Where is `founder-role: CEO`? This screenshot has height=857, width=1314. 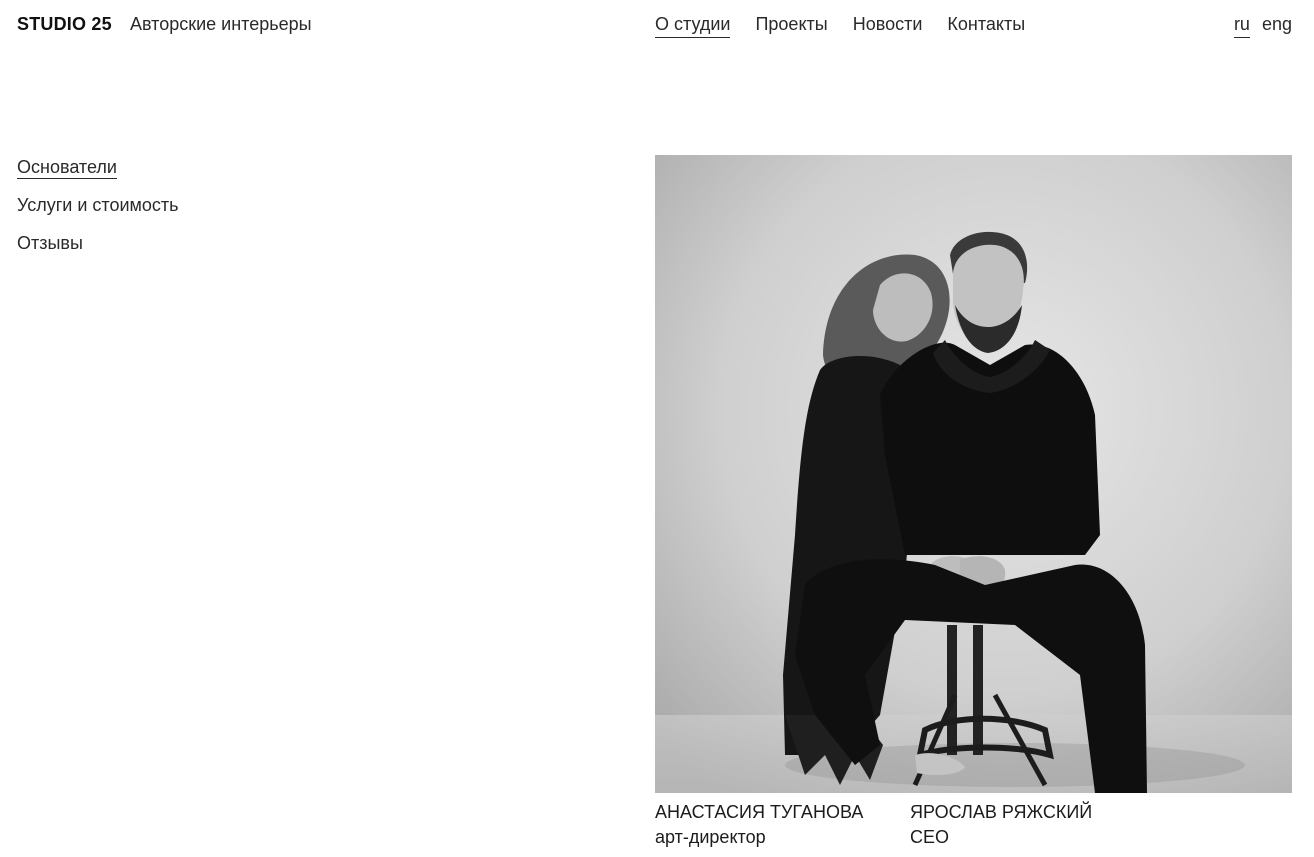 founder-role: CEO is located at coordinates (930, 837).